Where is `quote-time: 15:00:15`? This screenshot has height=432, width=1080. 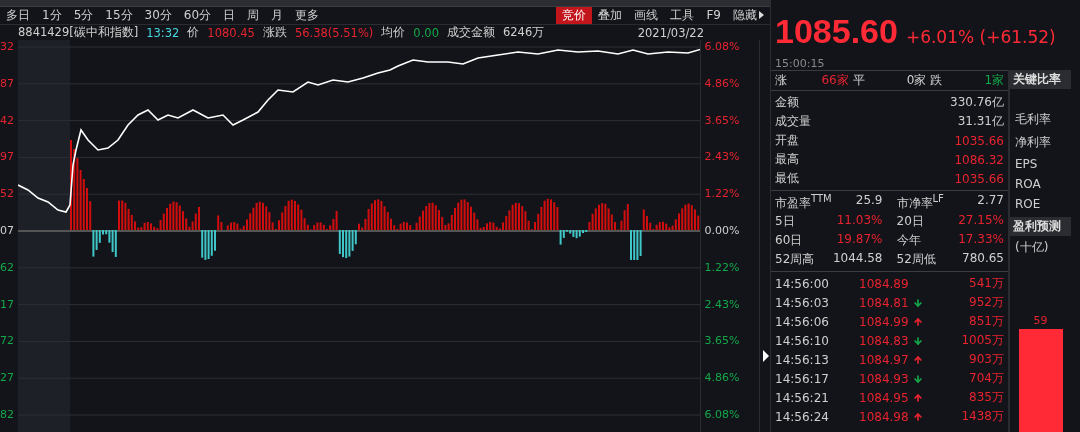 quote-time: 15:00:15 is located at coordinates (800, 63).